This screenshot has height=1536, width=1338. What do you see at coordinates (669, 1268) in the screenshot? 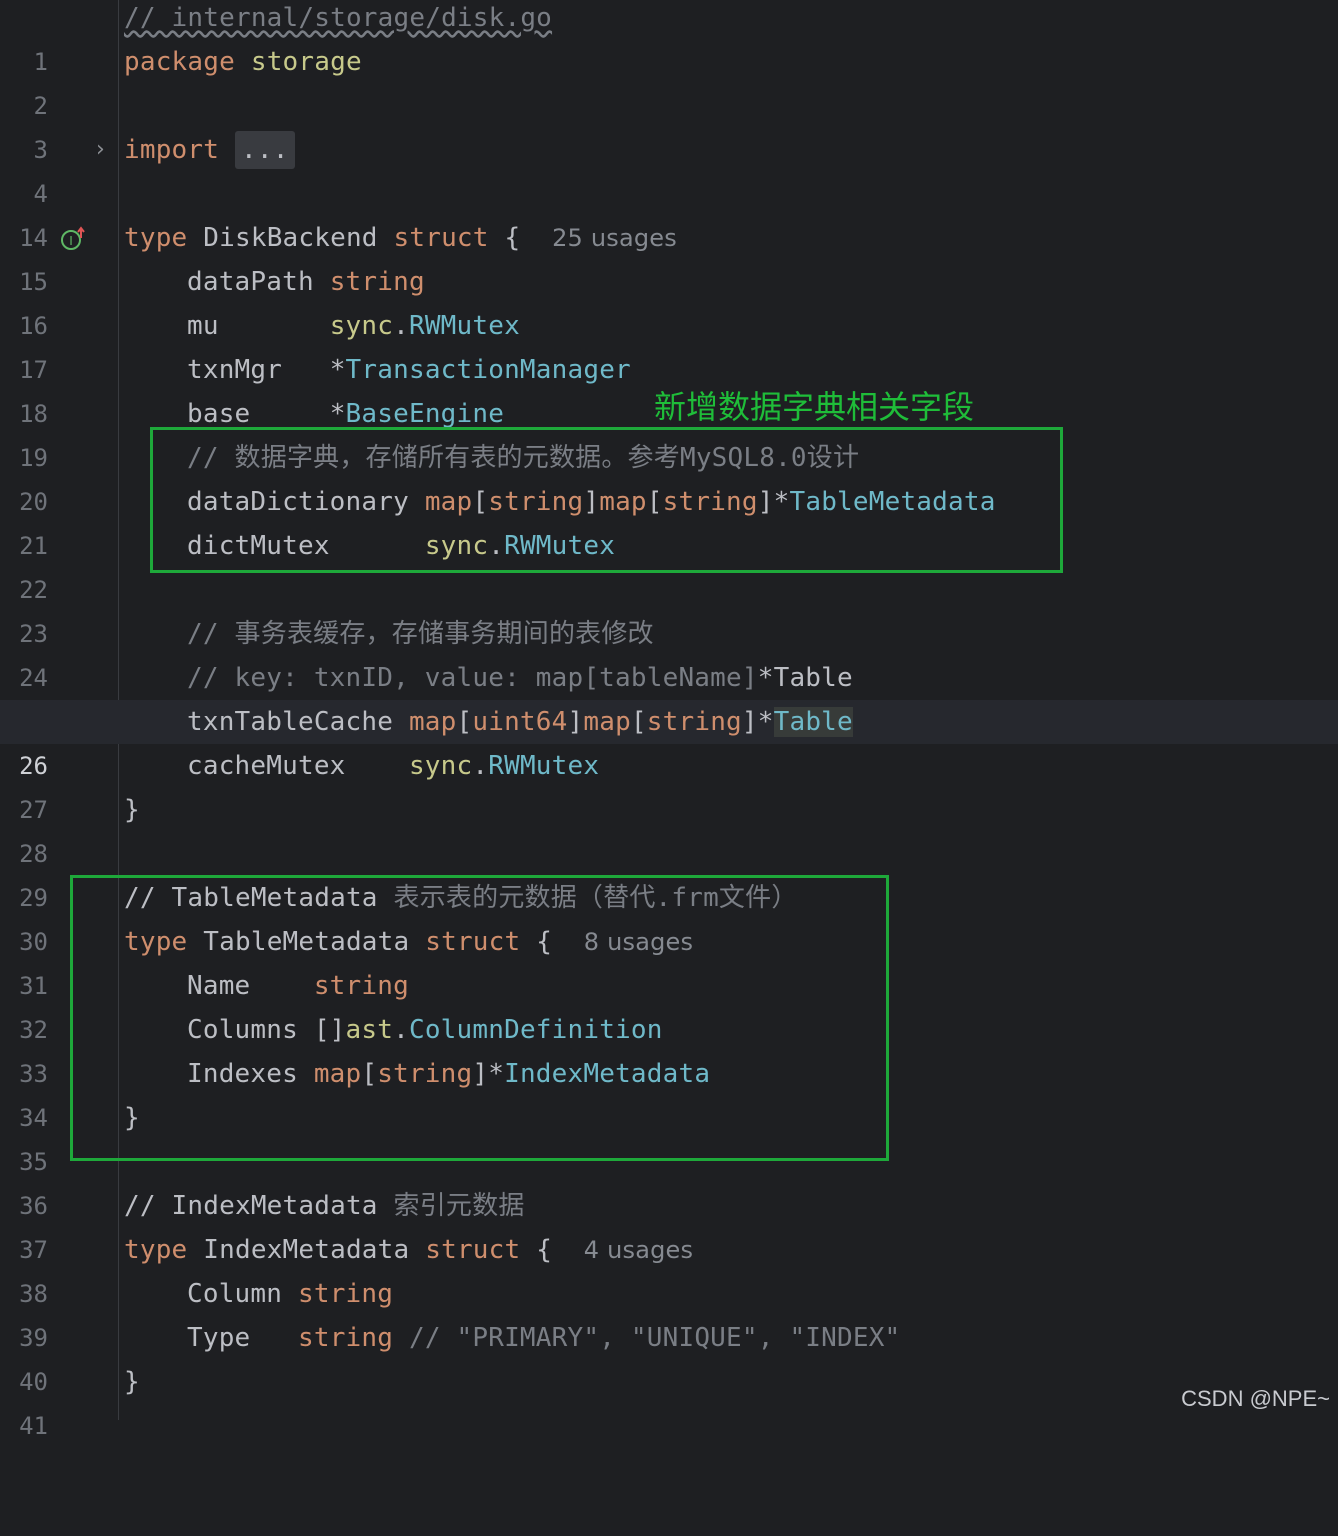
I see `code-line: 38 type IndexMetadata struct { 4 usages` at bounding box center [669, 1268].